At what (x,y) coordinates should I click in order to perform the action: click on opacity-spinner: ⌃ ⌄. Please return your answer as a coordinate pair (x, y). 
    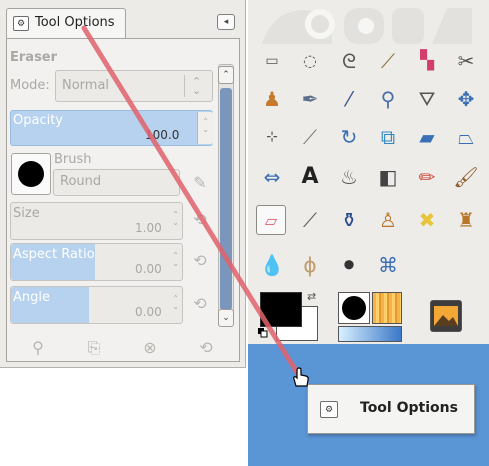
    Looking at the image, I should click on (205, 128).